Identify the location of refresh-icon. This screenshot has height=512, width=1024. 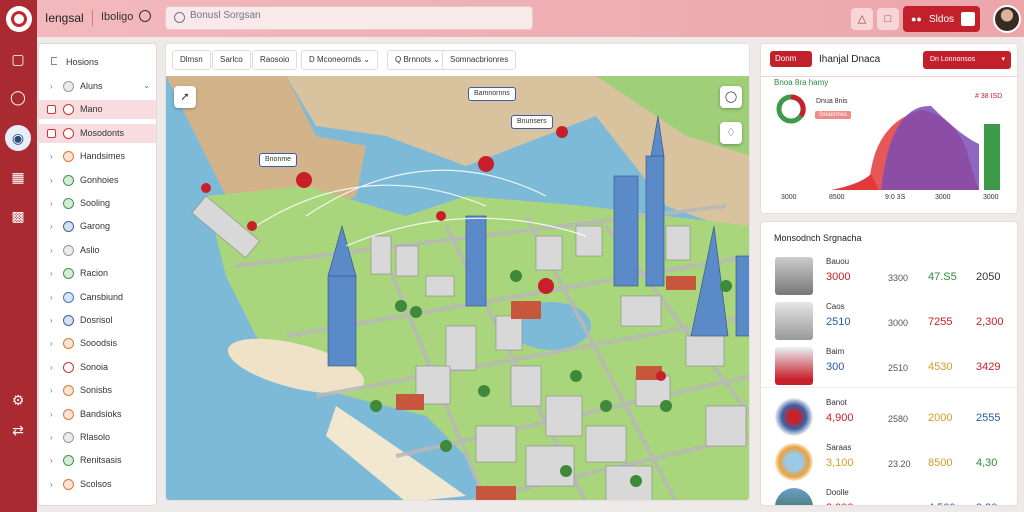
(145, 16).